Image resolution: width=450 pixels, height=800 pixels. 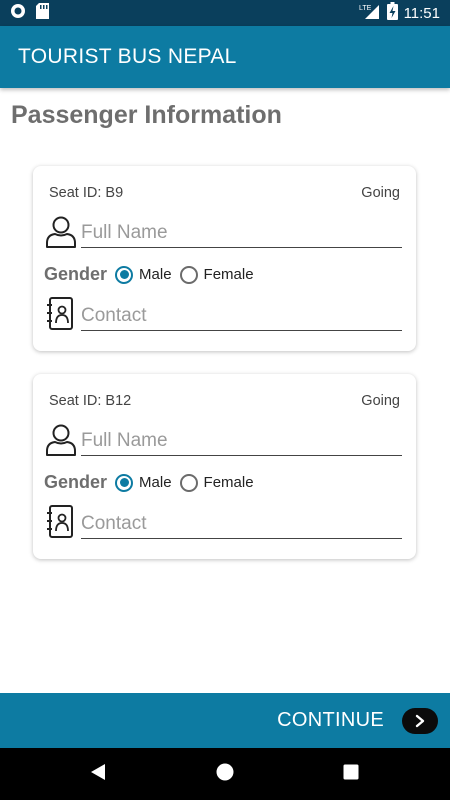 I want to click on continue-button: CONTINUE, so click(x=357, y=720).